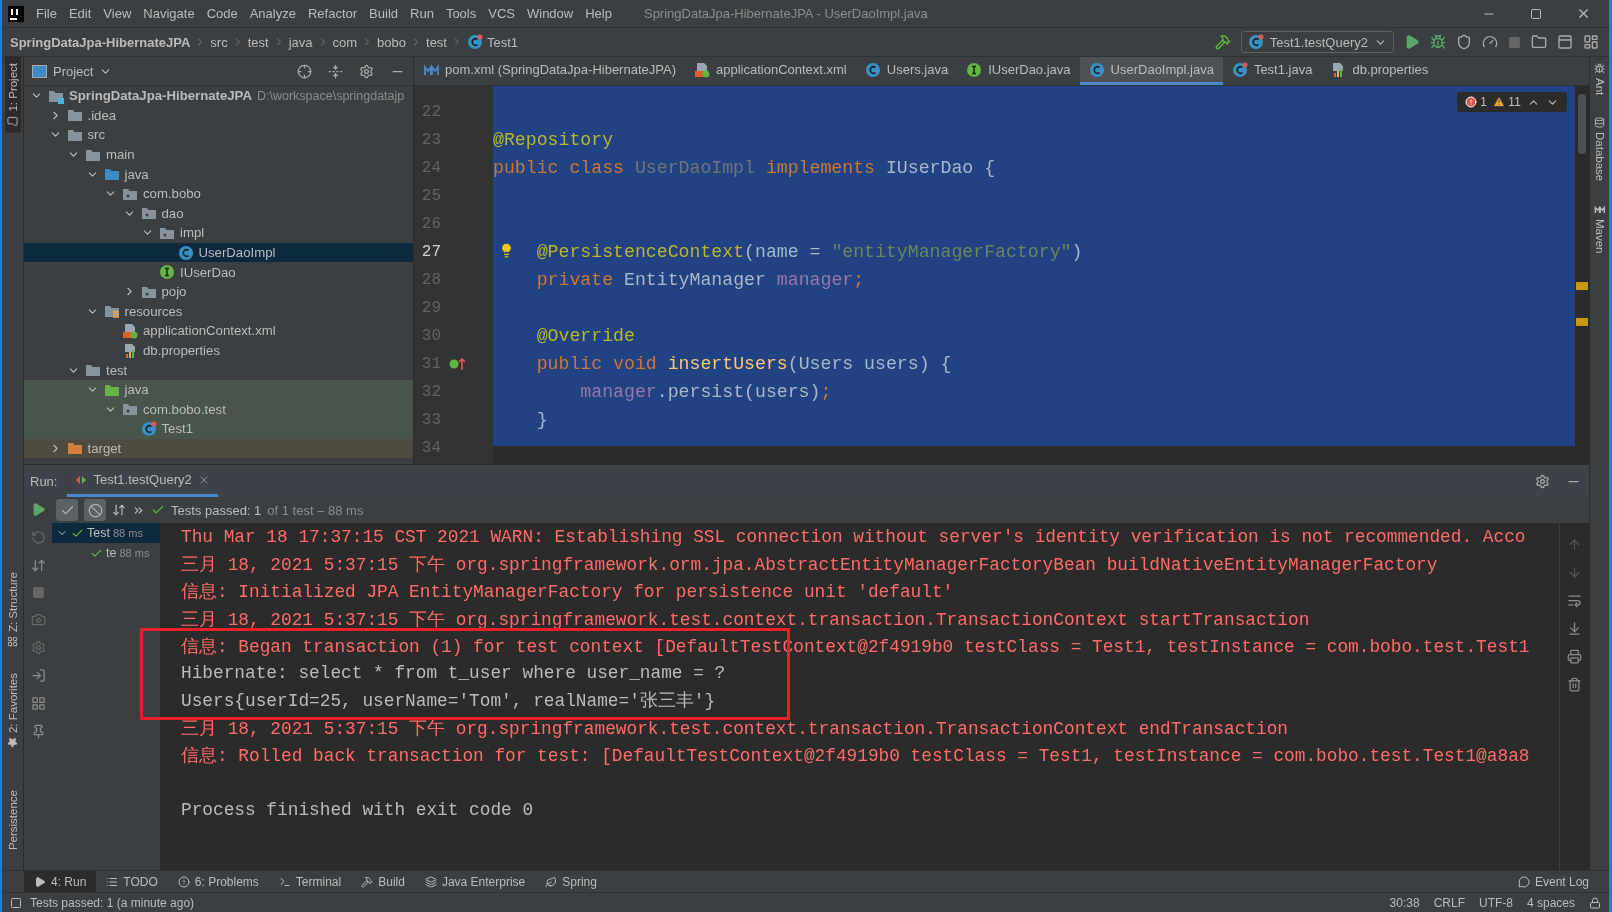 This screenshot has height=912, width=1612. What do you see at coordinates (218, 881) in the screenshot?
I see `tool-tab: 6: Problems` at bounding box center [218, 881].